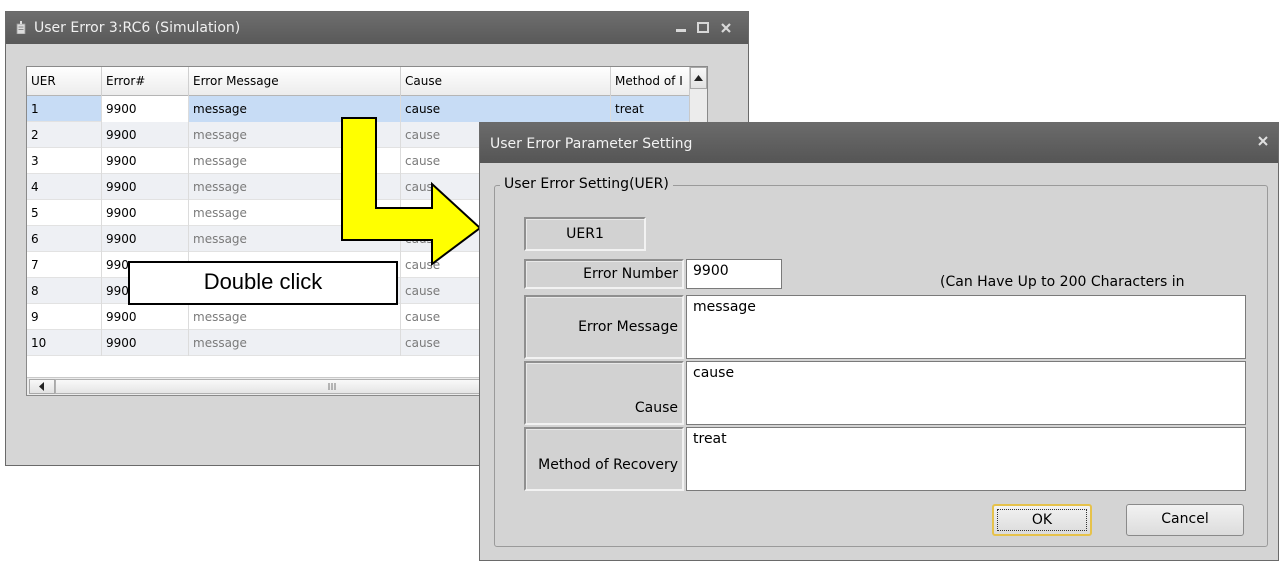 This screenshot has height=561, width=1279. What do you see at coordinates (604, 393) in the screenshot?
I see `cause-label: Cause` at bounding box center [604, 393].